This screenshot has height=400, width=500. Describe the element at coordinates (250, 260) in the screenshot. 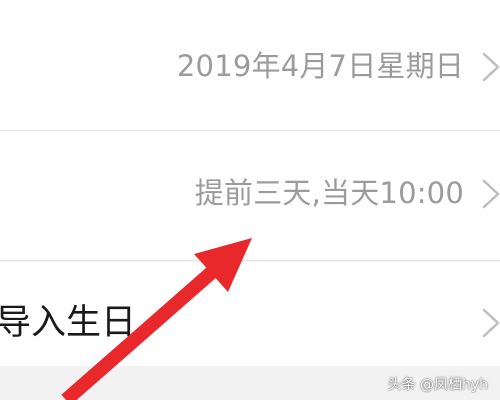

I see `row-divider` at that location.